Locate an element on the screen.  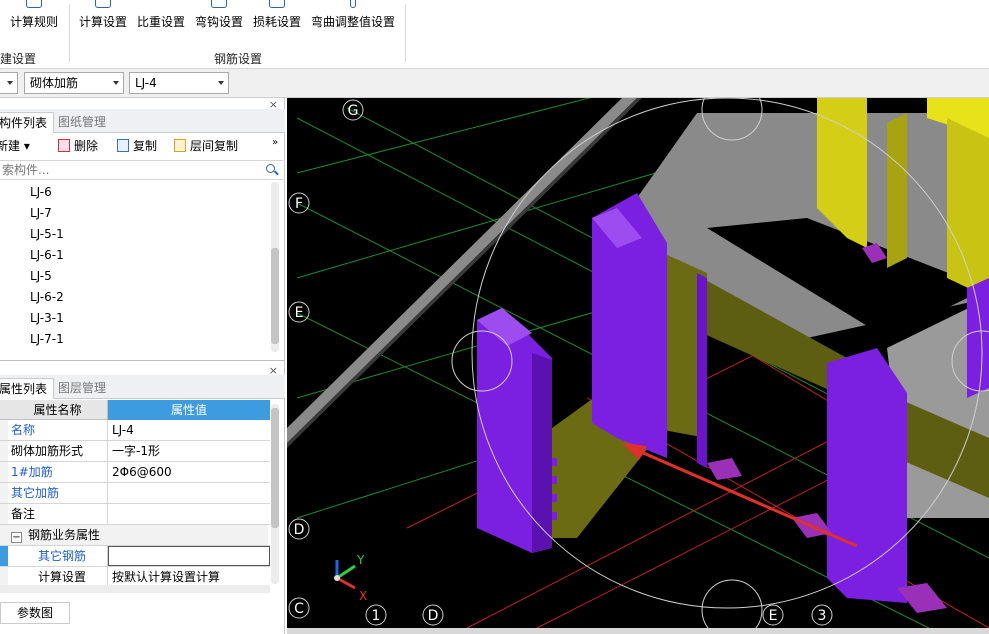
more-button: » is located at coordinates (275, 142).